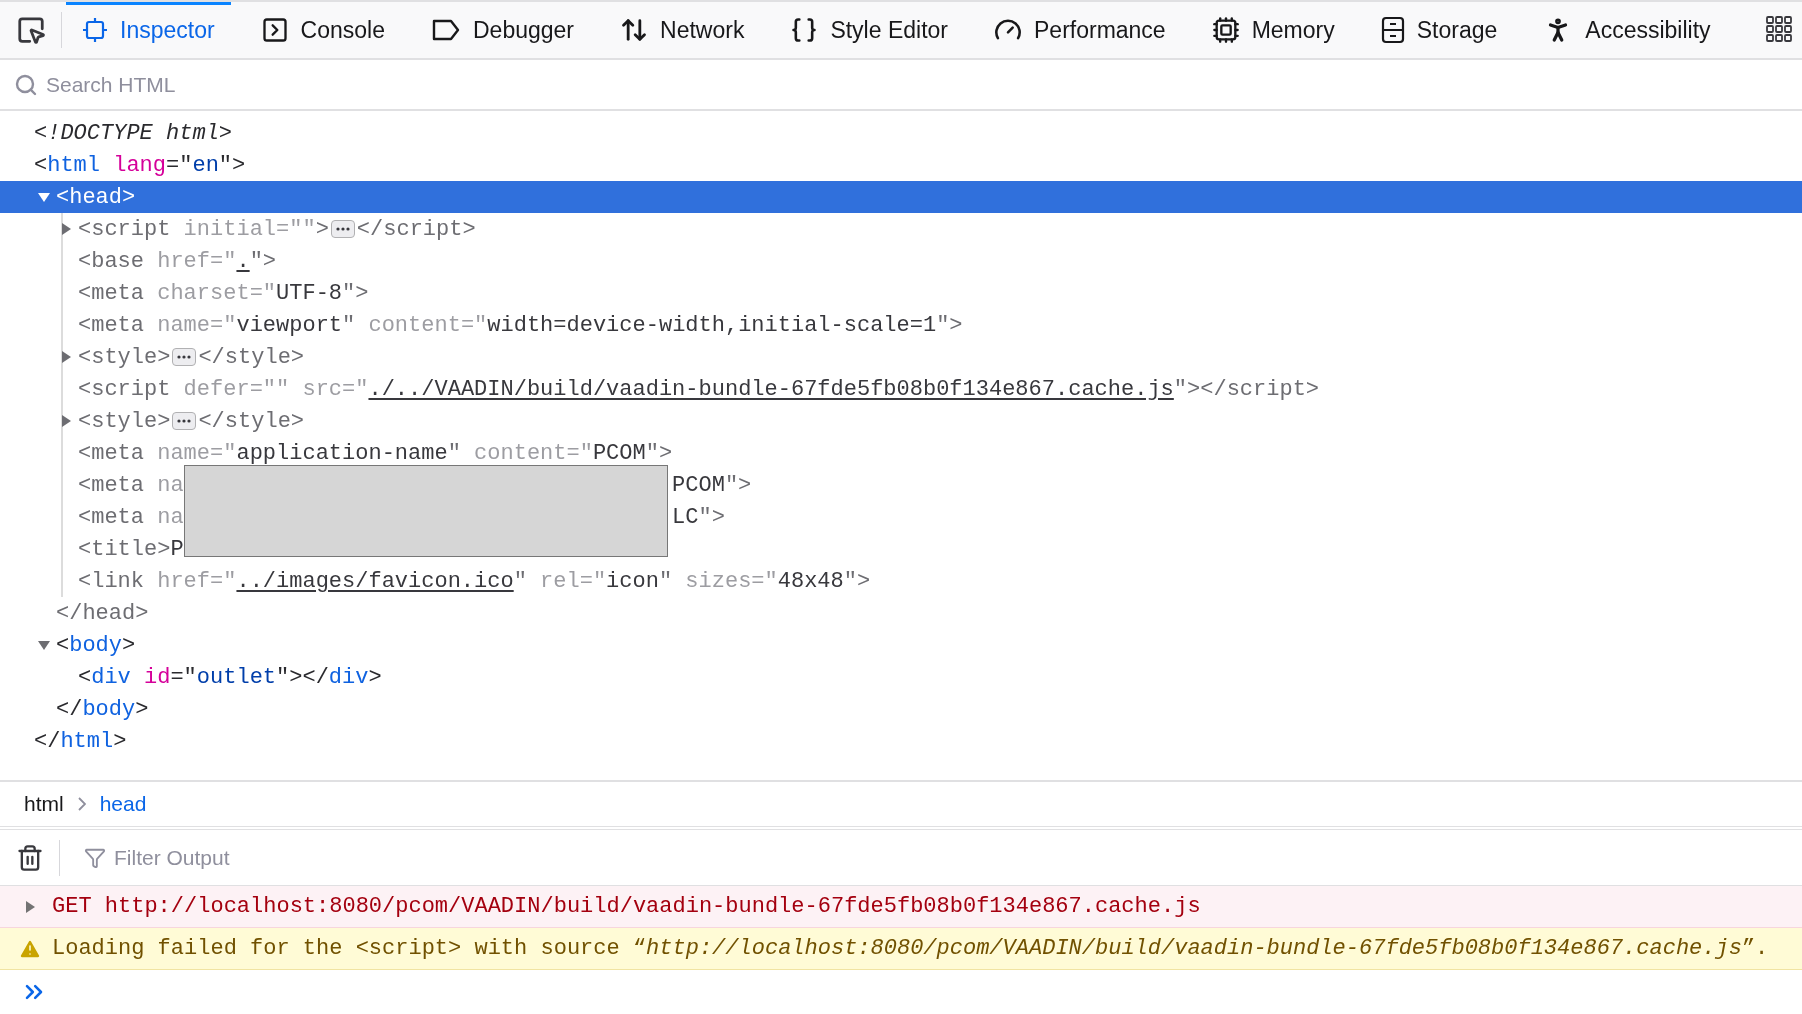 The height and width of the screenshot is (1014, 1802). I want to click on breadcrumb: html, so click(44, 804).